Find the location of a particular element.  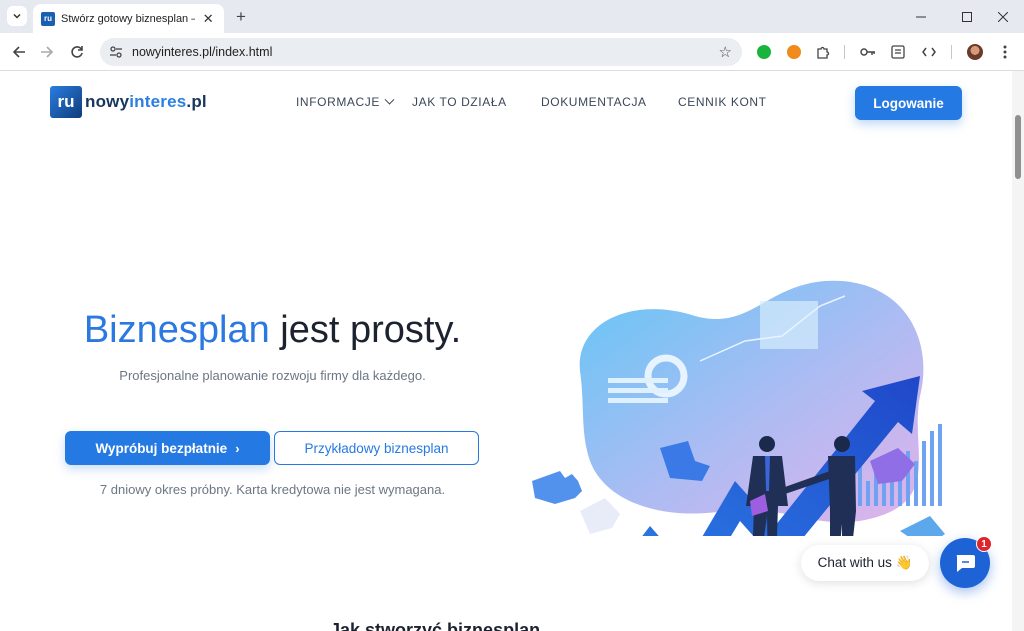

browser-menu-icon is located at coordinates (1005, 52).